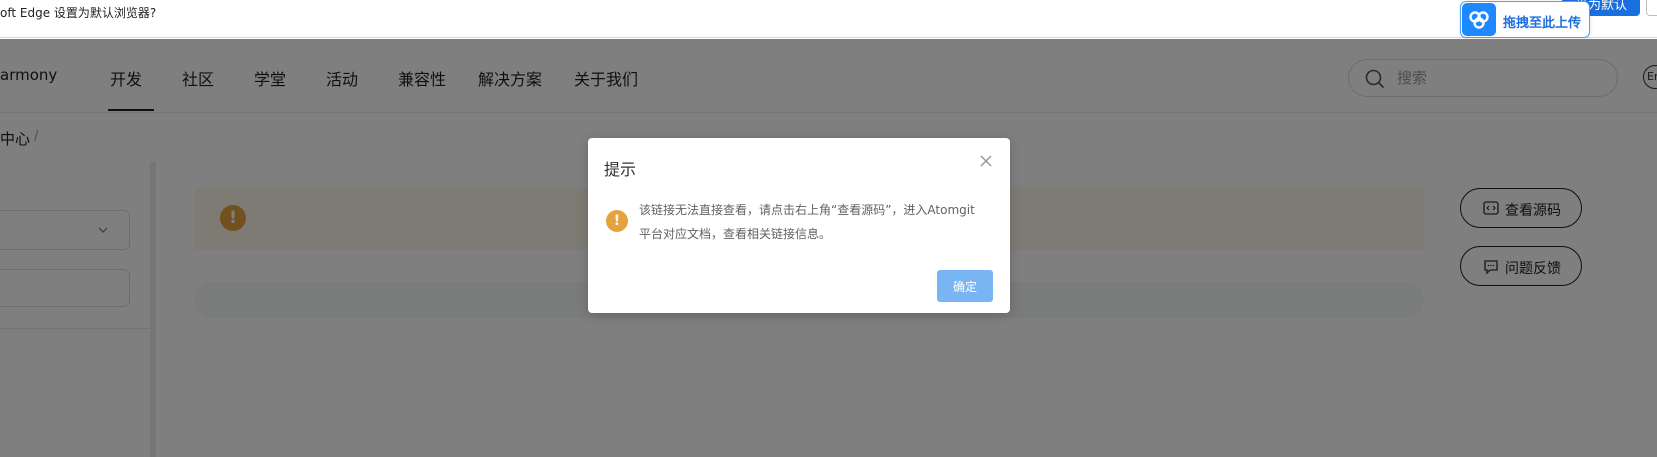 This screenshot has height=457, width=1657. I want to click on close-icon, so click(986, 161).